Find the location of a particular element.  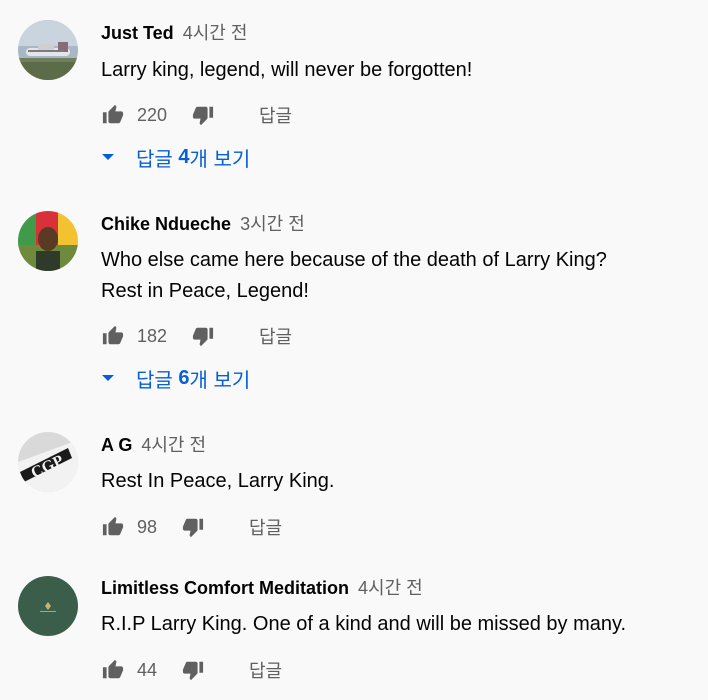

view-replies-count: 4 is located at coordinates (184, 156).